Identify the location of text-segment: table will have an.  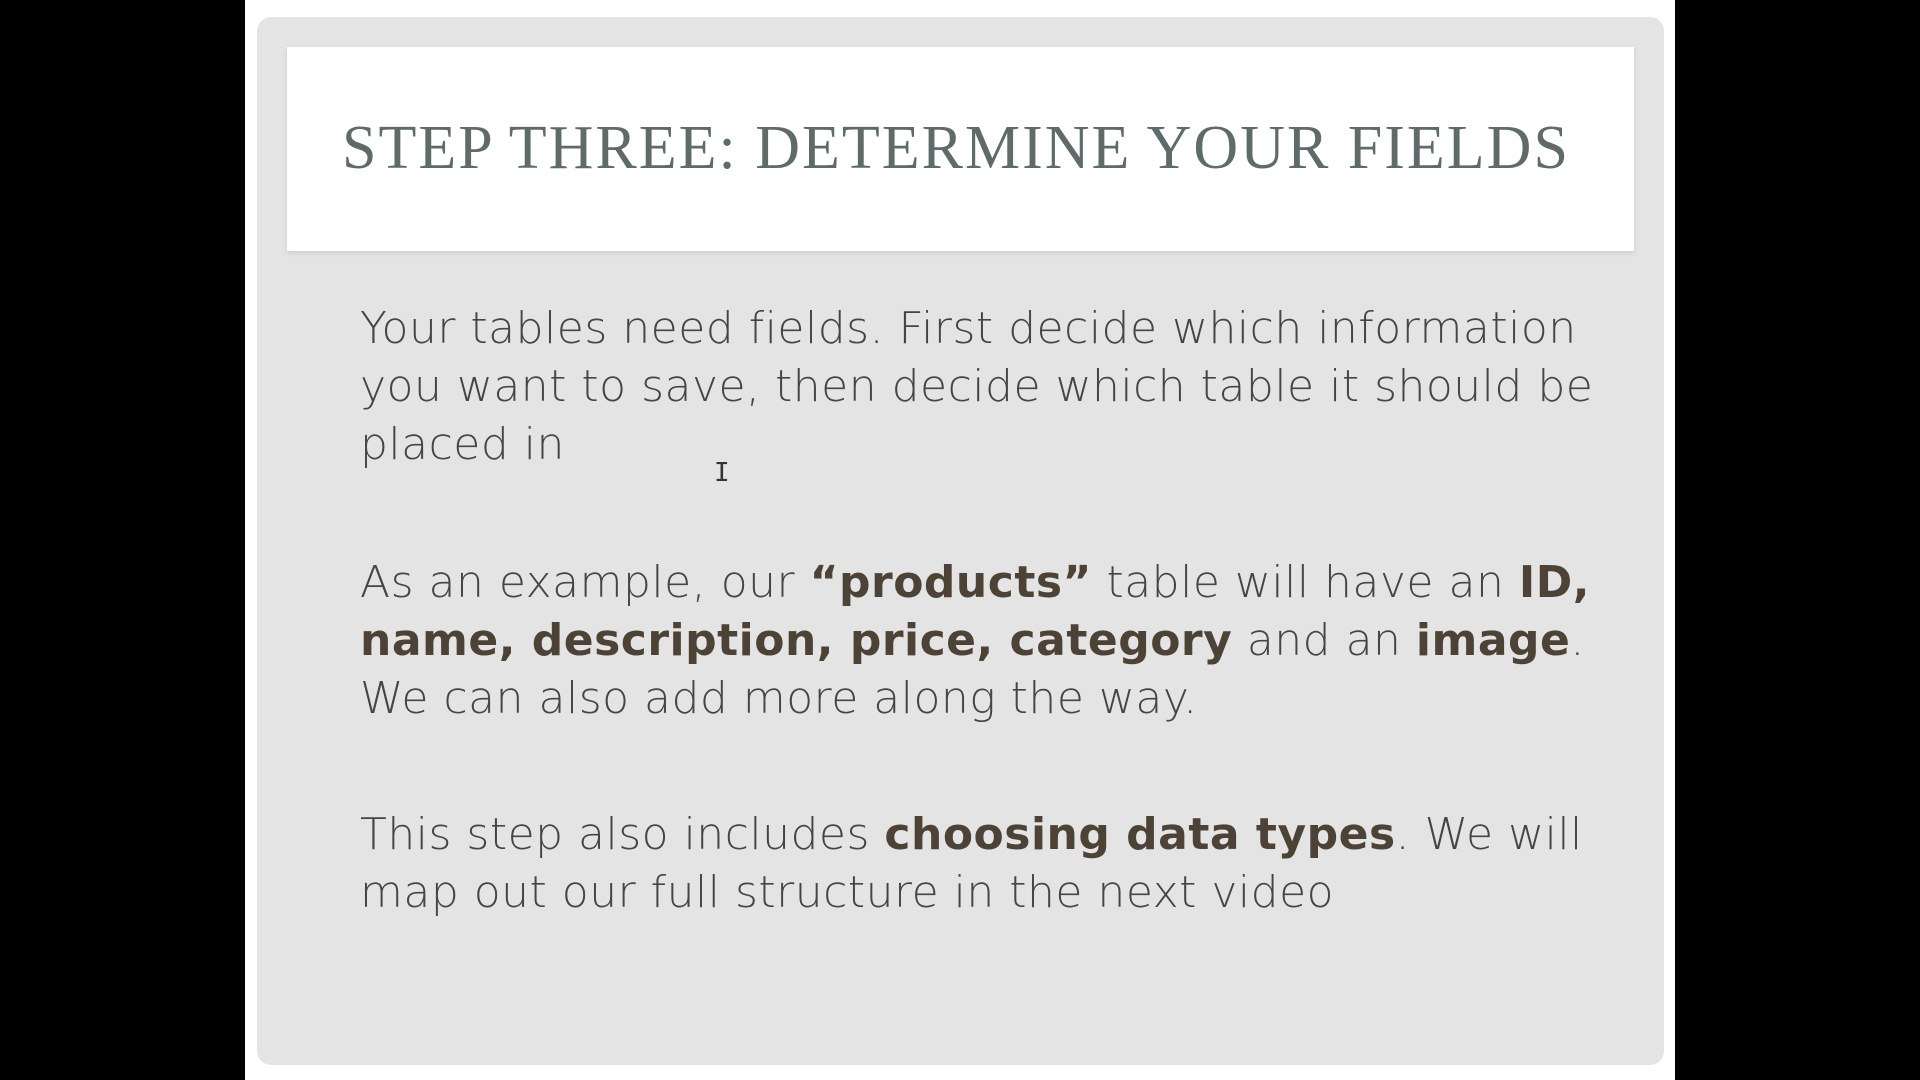
(1305, 582).